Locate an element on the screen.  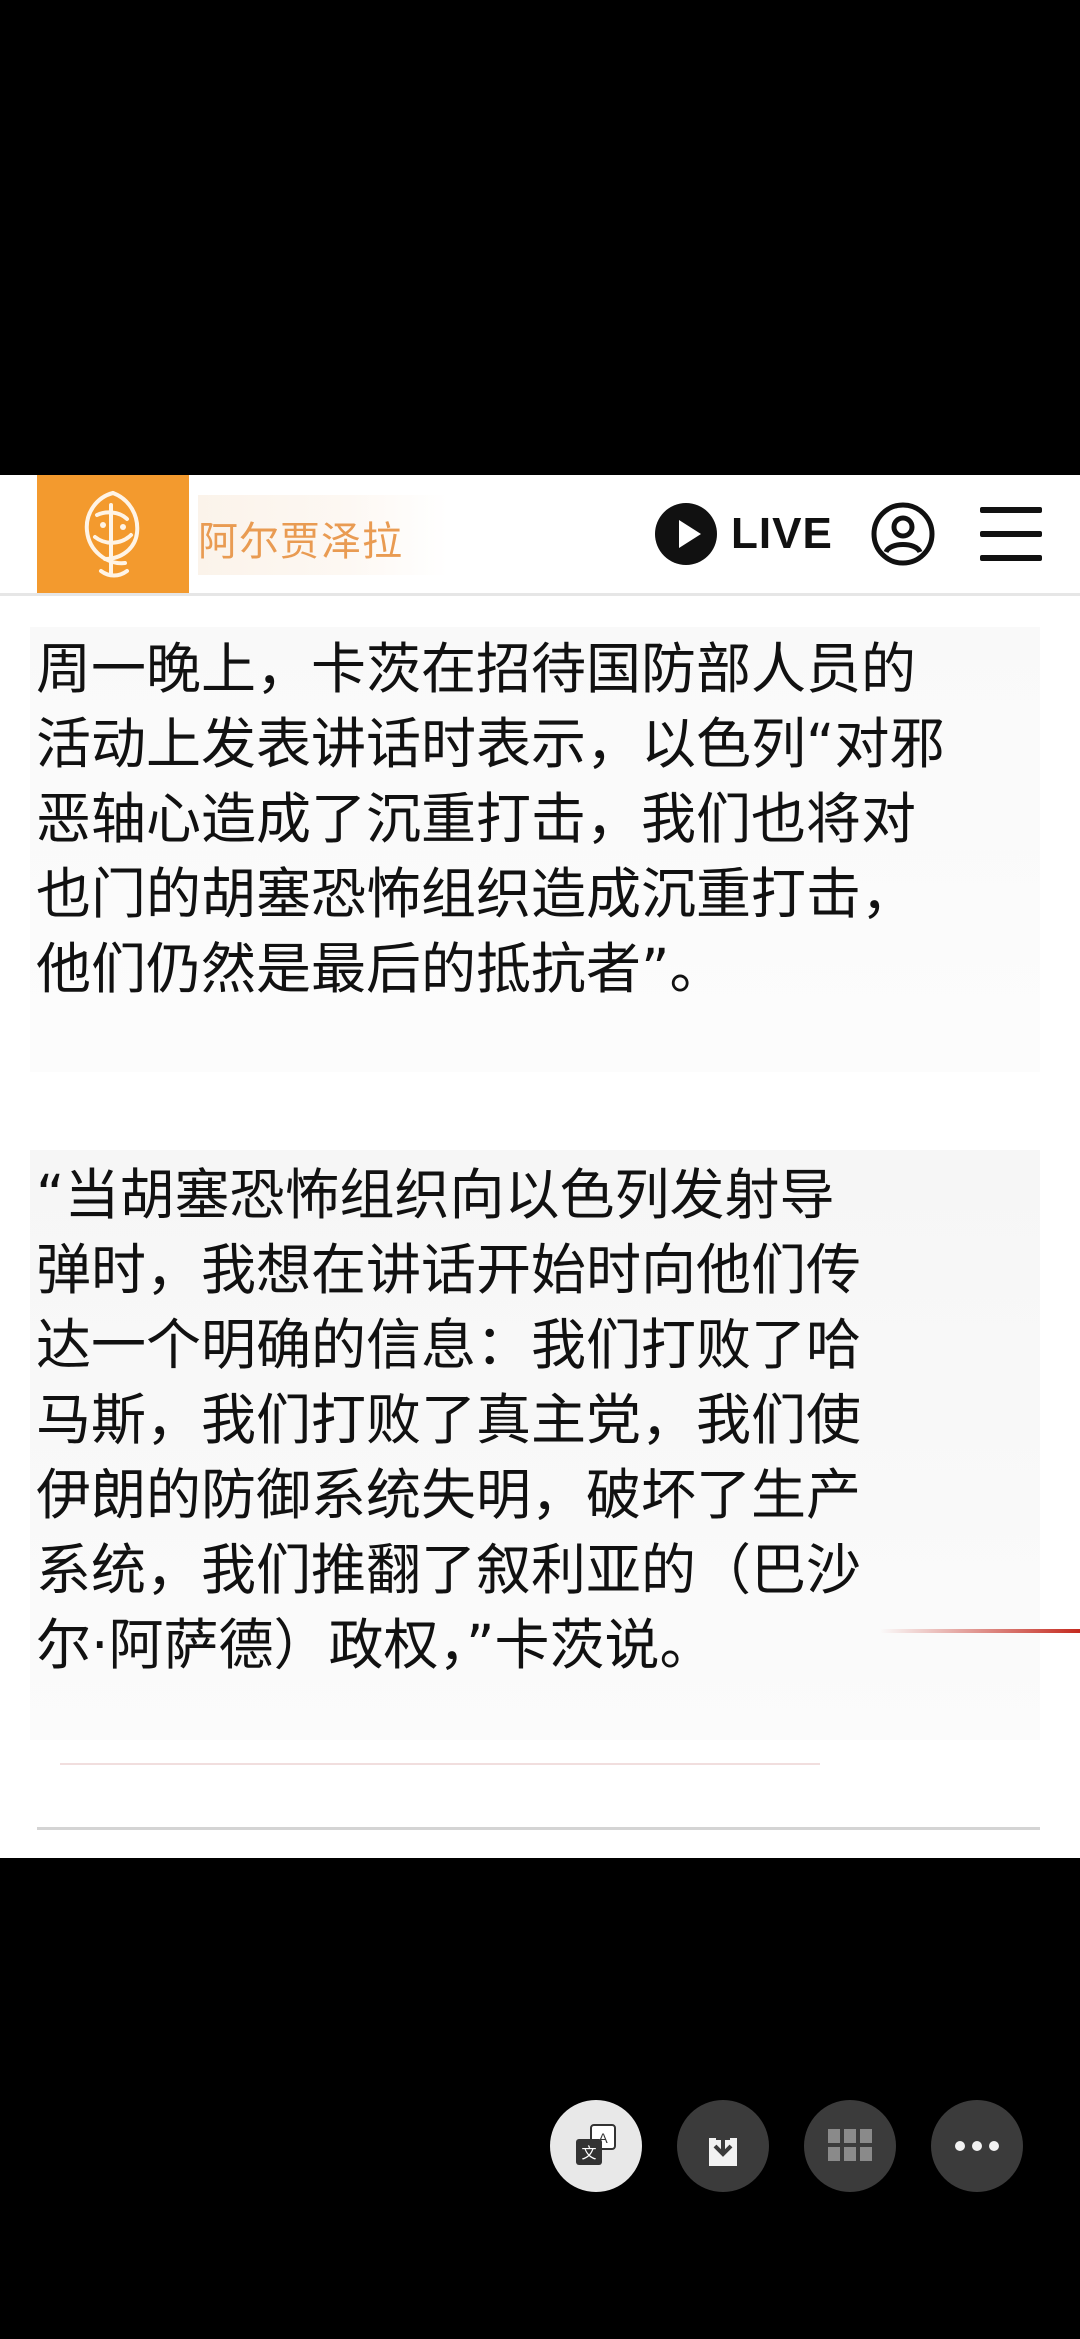
download-icon is located at coordinates (723, 2148).